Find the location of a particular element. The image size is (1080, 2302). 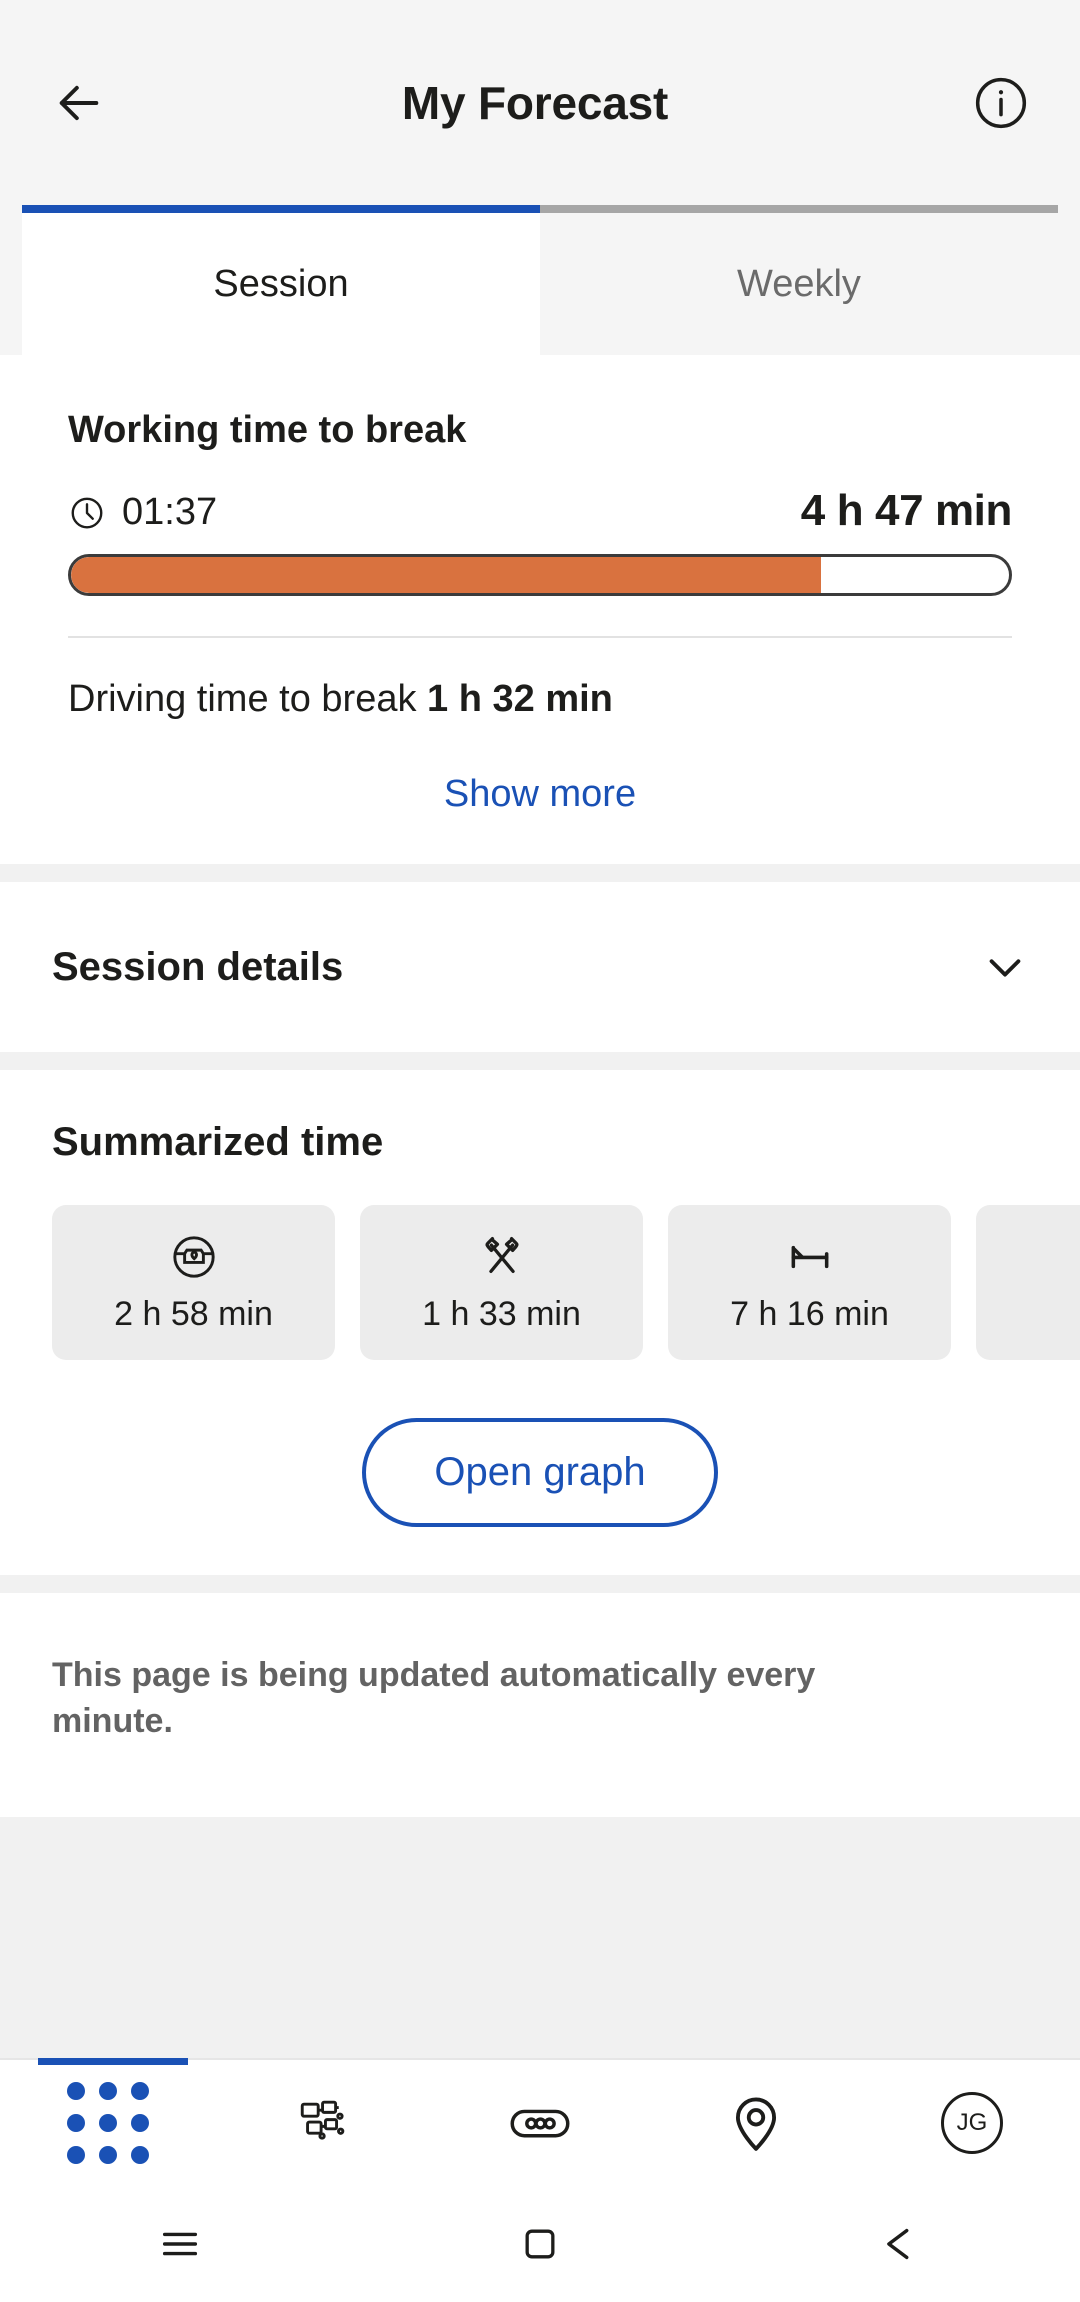

arrow-left-icon is located at coordinates (79, 102).